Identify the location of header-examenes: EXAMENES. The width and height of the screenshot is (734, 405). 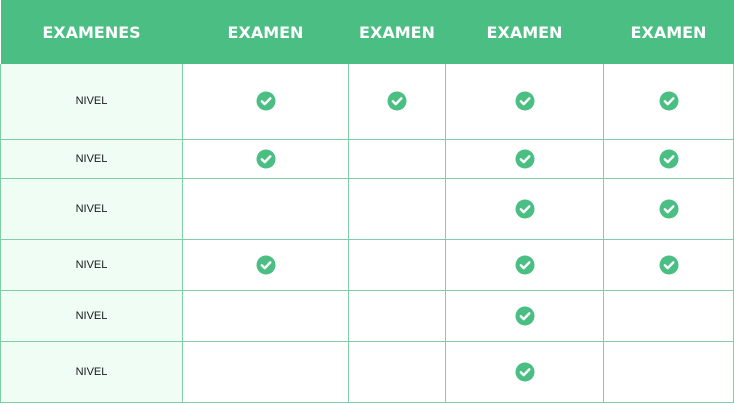
(91, 32).